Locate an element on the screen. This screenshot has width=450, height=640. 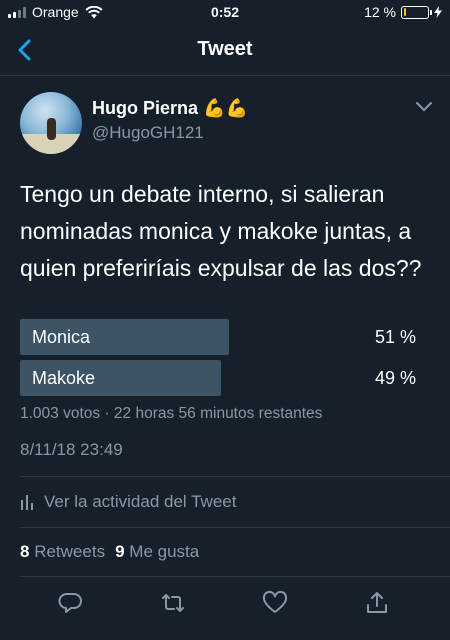
poll-option-percent: 51 % is located at coordinates (395, 337).